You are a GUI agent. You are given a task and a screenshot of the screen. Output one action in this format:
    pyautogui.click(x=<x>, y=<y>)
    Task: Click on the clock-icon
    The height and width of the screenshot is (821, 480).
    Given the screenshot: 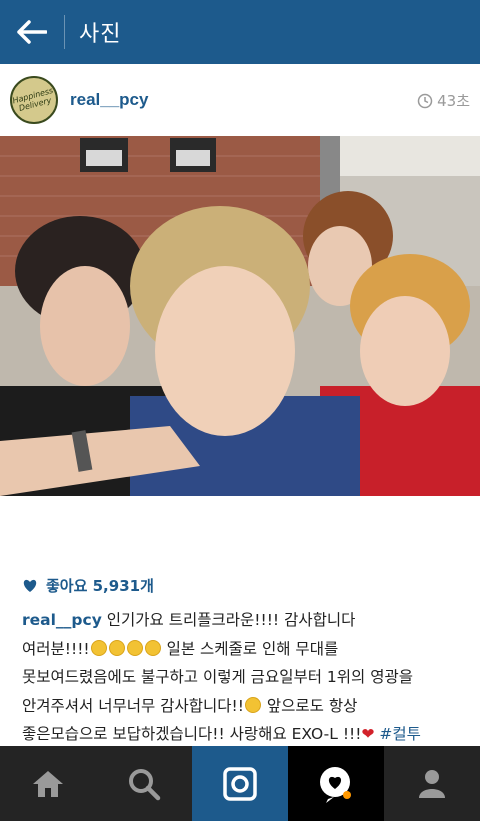 What is the action you would take?
    pyautogui.click(x=425, y=100)
    